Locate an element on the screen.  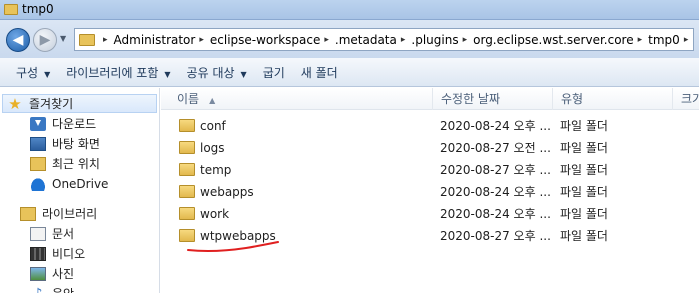
file-name: conf is located at coordinates (213, 126).